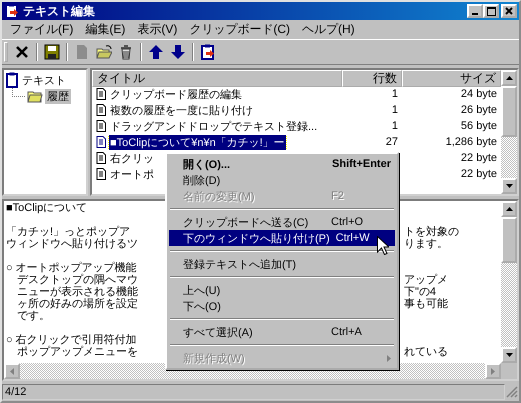 This screenshot has height=403, width=521. I want to click on text-line: アップメ, so click(426, 280).